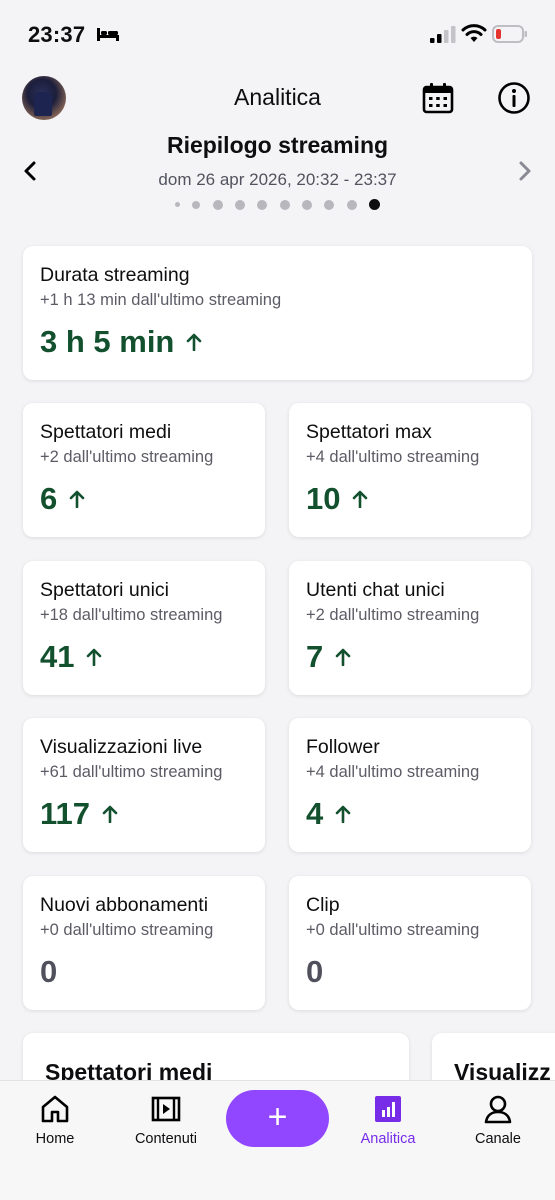 Image resolution: width=555 pixels, height=1200 pixels. What do you see at coordinates (131, 772) in the screenshot?
I see `card-comparison: +61 dall'ultimo streaming` at bounding box center [131, 772].